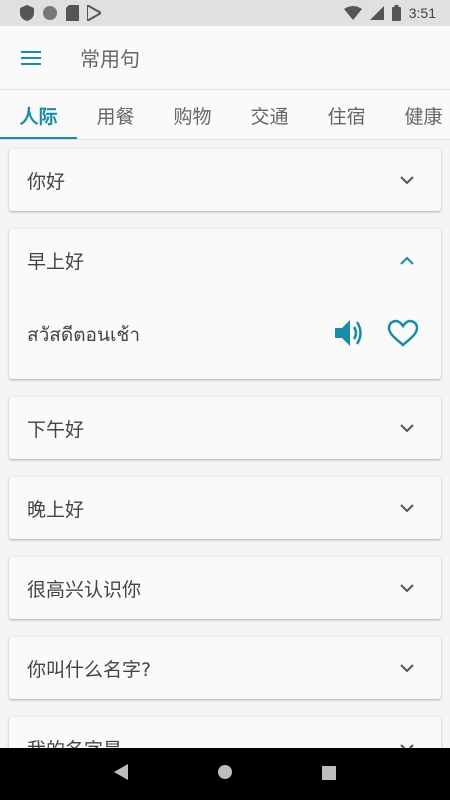 The image size is (450, 800). What do you see at coordinates (376, 13) in the screenshot?
I see `signal-icon` at bounding box center [376, 13].